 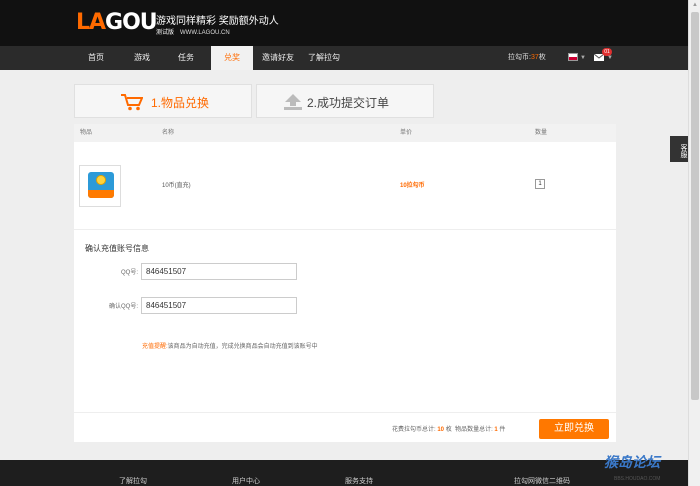 I want to click on messages-button: 01 ▼, so click(x=603, y=55).